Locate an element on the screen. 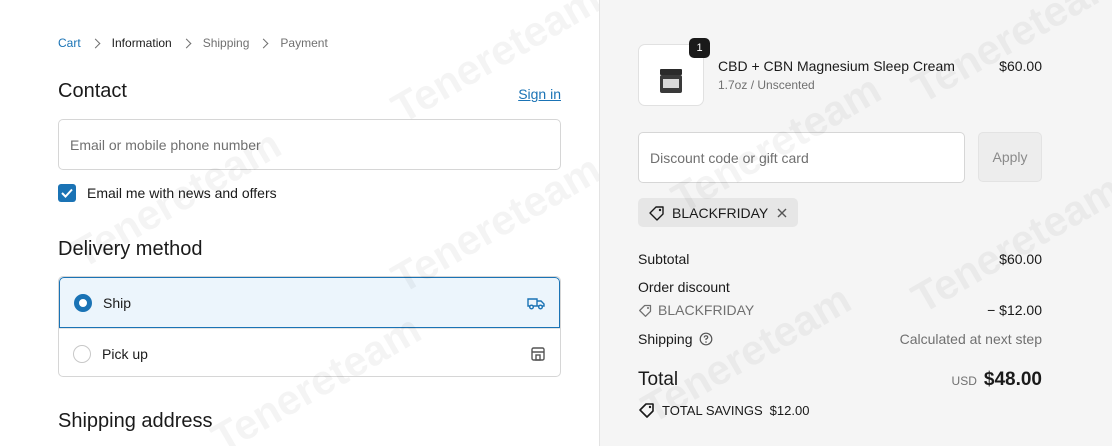  radio-ship is located at coordinates (83, 302).